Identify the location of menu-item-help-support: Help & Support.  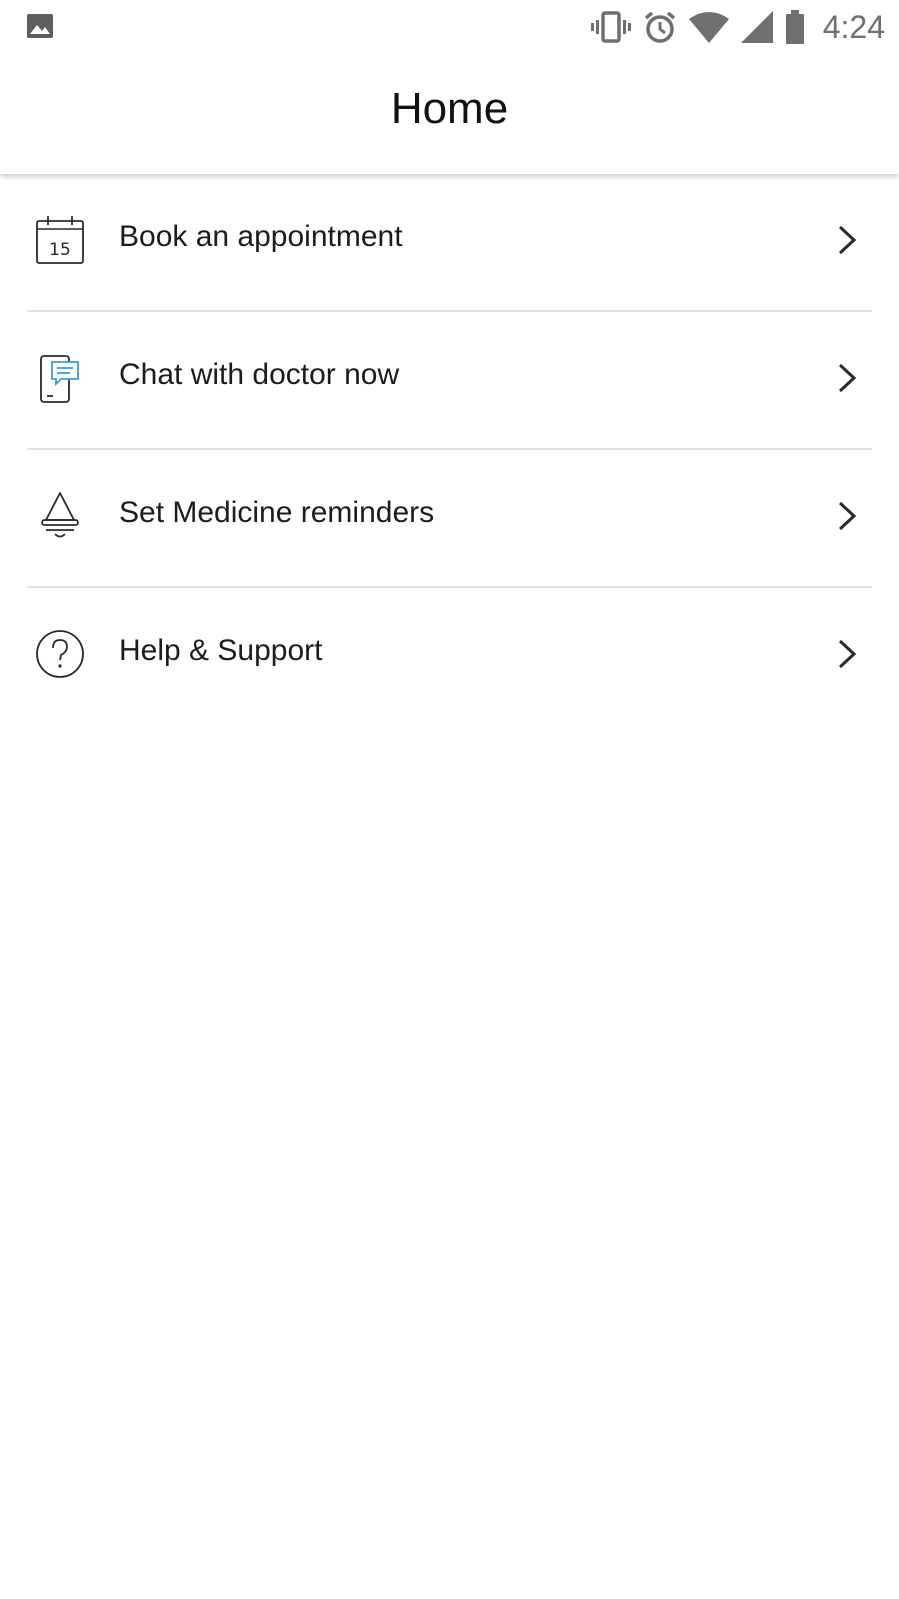
(449, 656).